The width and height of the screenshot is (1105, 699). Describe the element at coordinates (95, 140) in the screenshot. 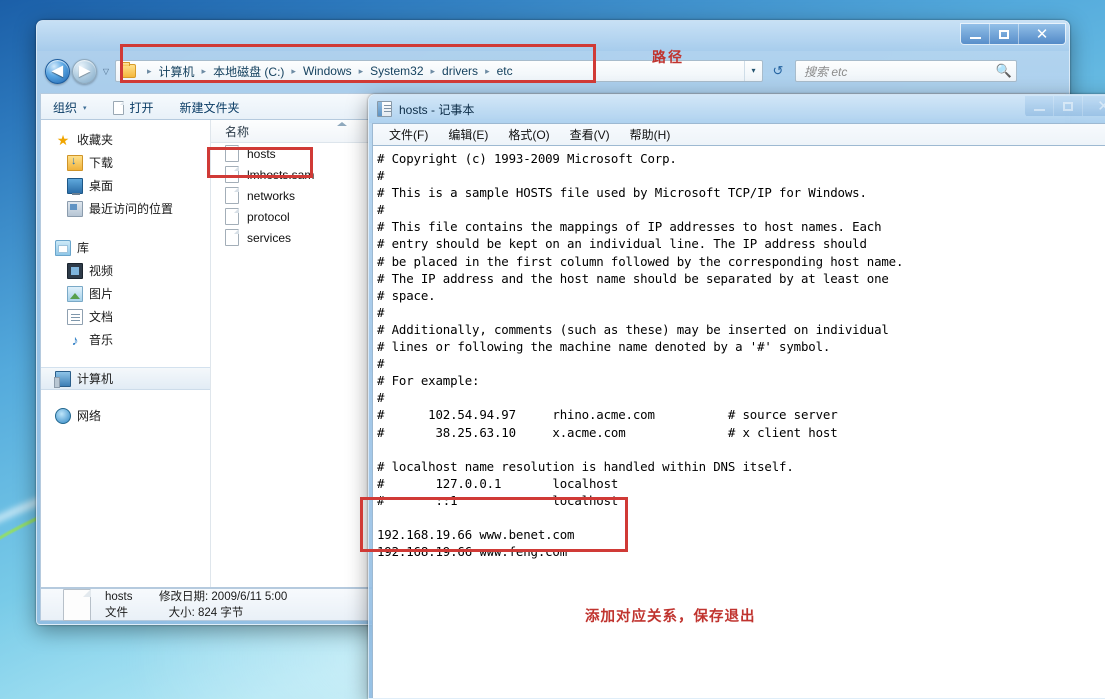

I see `sidebar-label-favorites: 收藏夹` at that location.